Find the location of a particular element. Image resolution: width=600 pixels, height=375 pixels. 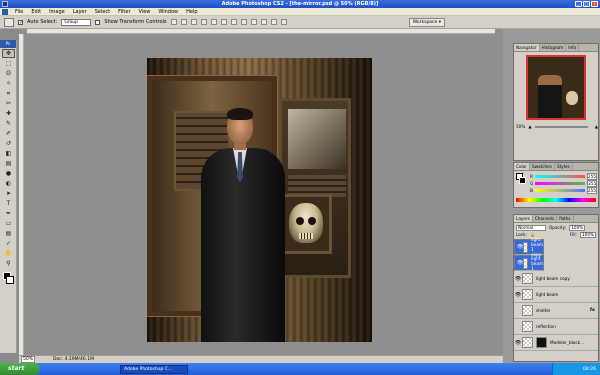

workspace-button: Workspace ▾ is located at coordinates (426, 22).